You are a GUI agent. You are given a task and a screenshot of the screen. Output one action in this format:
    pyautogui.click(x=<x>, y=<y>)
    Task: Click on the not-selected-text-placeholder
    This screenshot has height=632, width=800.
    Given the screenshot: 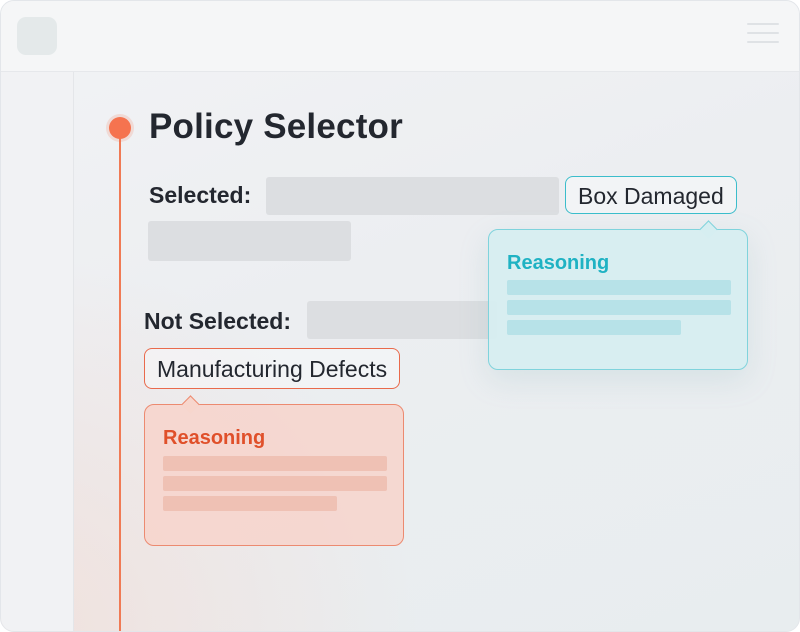 What is the action you would take?
    pyautogui.click(x=402, y=320)
    